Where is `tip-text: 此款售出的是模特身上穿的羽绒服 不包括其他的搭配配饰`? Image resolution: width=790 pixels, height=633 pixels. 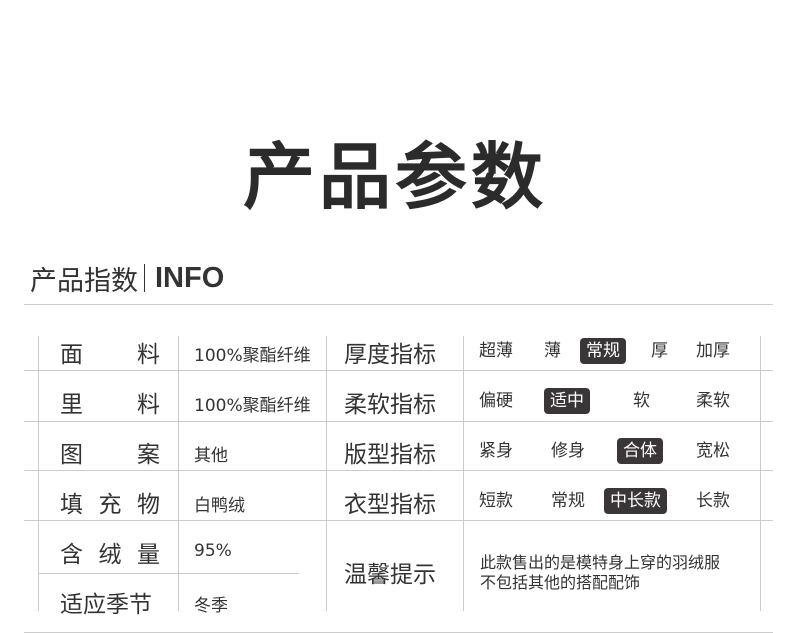
tip-text: 此款售出的是模特身上穿的羽绒服 不包括其他的搭配配饰 is located at coordinates (620, 573).